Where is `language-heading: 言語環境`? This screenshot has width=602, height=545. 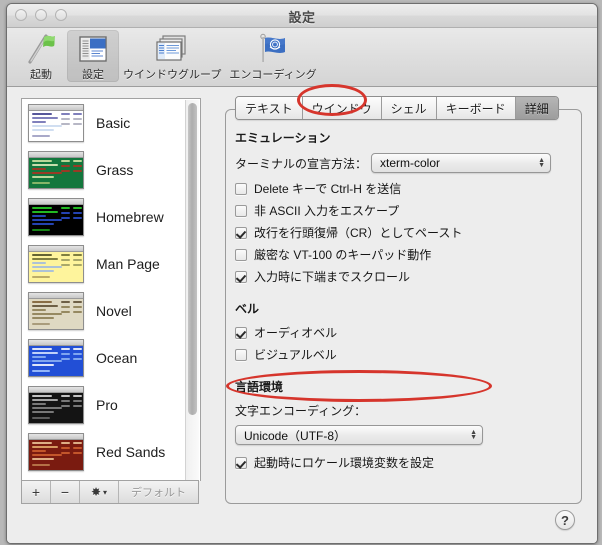 language-heading: 言語環境 is located at coordinates (259, 387).